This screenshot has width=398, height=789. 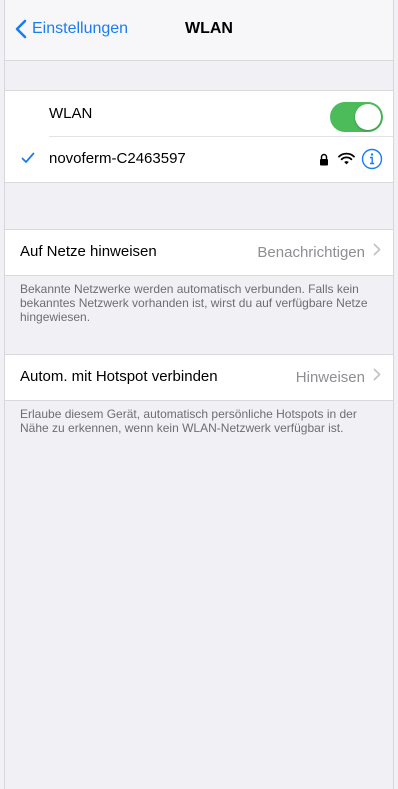 I want to click on network-name: novoferm-C2463597, so click(x=117, y=158).